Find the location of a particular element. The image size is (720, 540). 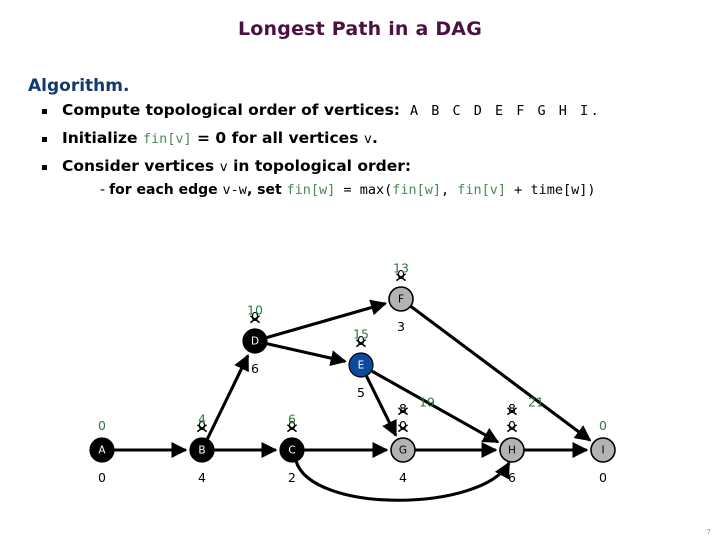

node-b: B is located at coordinates (202, 450).